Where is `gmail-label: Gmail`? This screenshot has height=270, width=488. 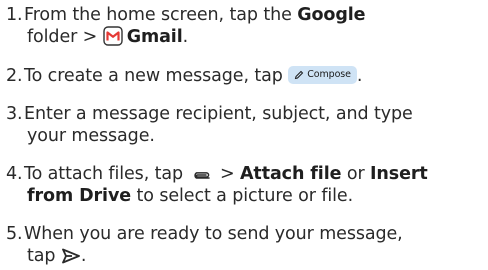
gmail-label: Gmail is located at coordinates (154, 37).